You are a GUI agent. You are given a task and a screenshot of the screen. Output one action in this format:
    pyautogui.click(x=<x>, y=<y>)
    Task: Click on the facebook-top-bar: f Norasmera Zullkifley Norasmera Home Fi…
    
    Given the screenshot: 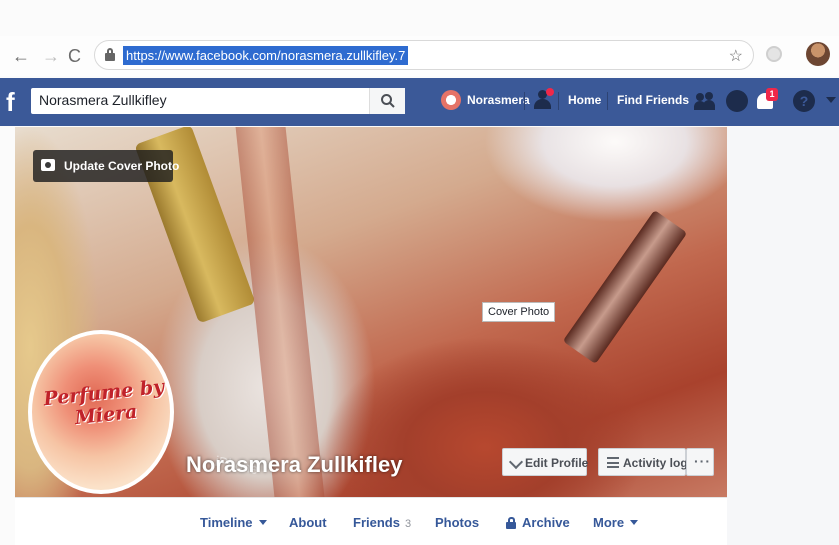 What is the action you would take?
    pyautogui.click(x=419, y=102)
    